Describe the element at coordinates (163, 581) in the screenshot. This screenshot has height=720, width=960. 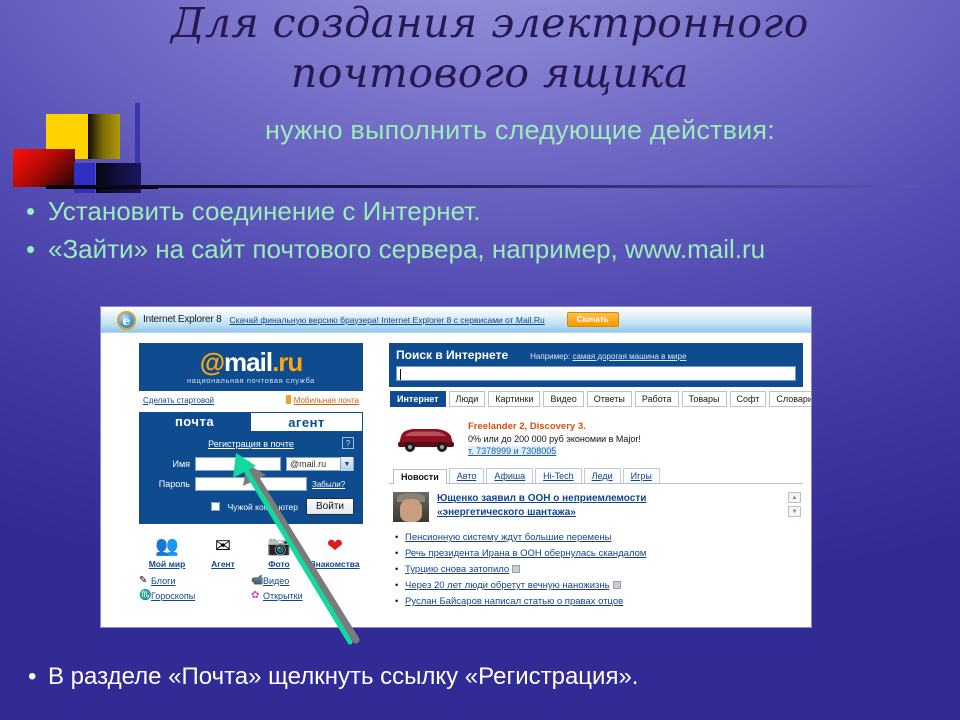
I see `mini-service-label: Блоги` at that location.